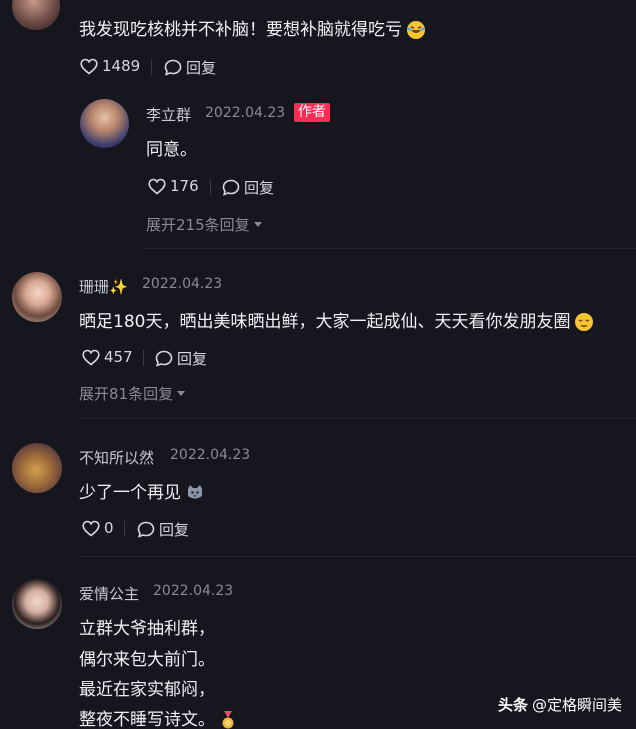 This screenshot has width=636, height=729. What do you see at coordinates (121, 66) in the screenshot?
I see `like-count: 1489` at bounding box center [121, 66].